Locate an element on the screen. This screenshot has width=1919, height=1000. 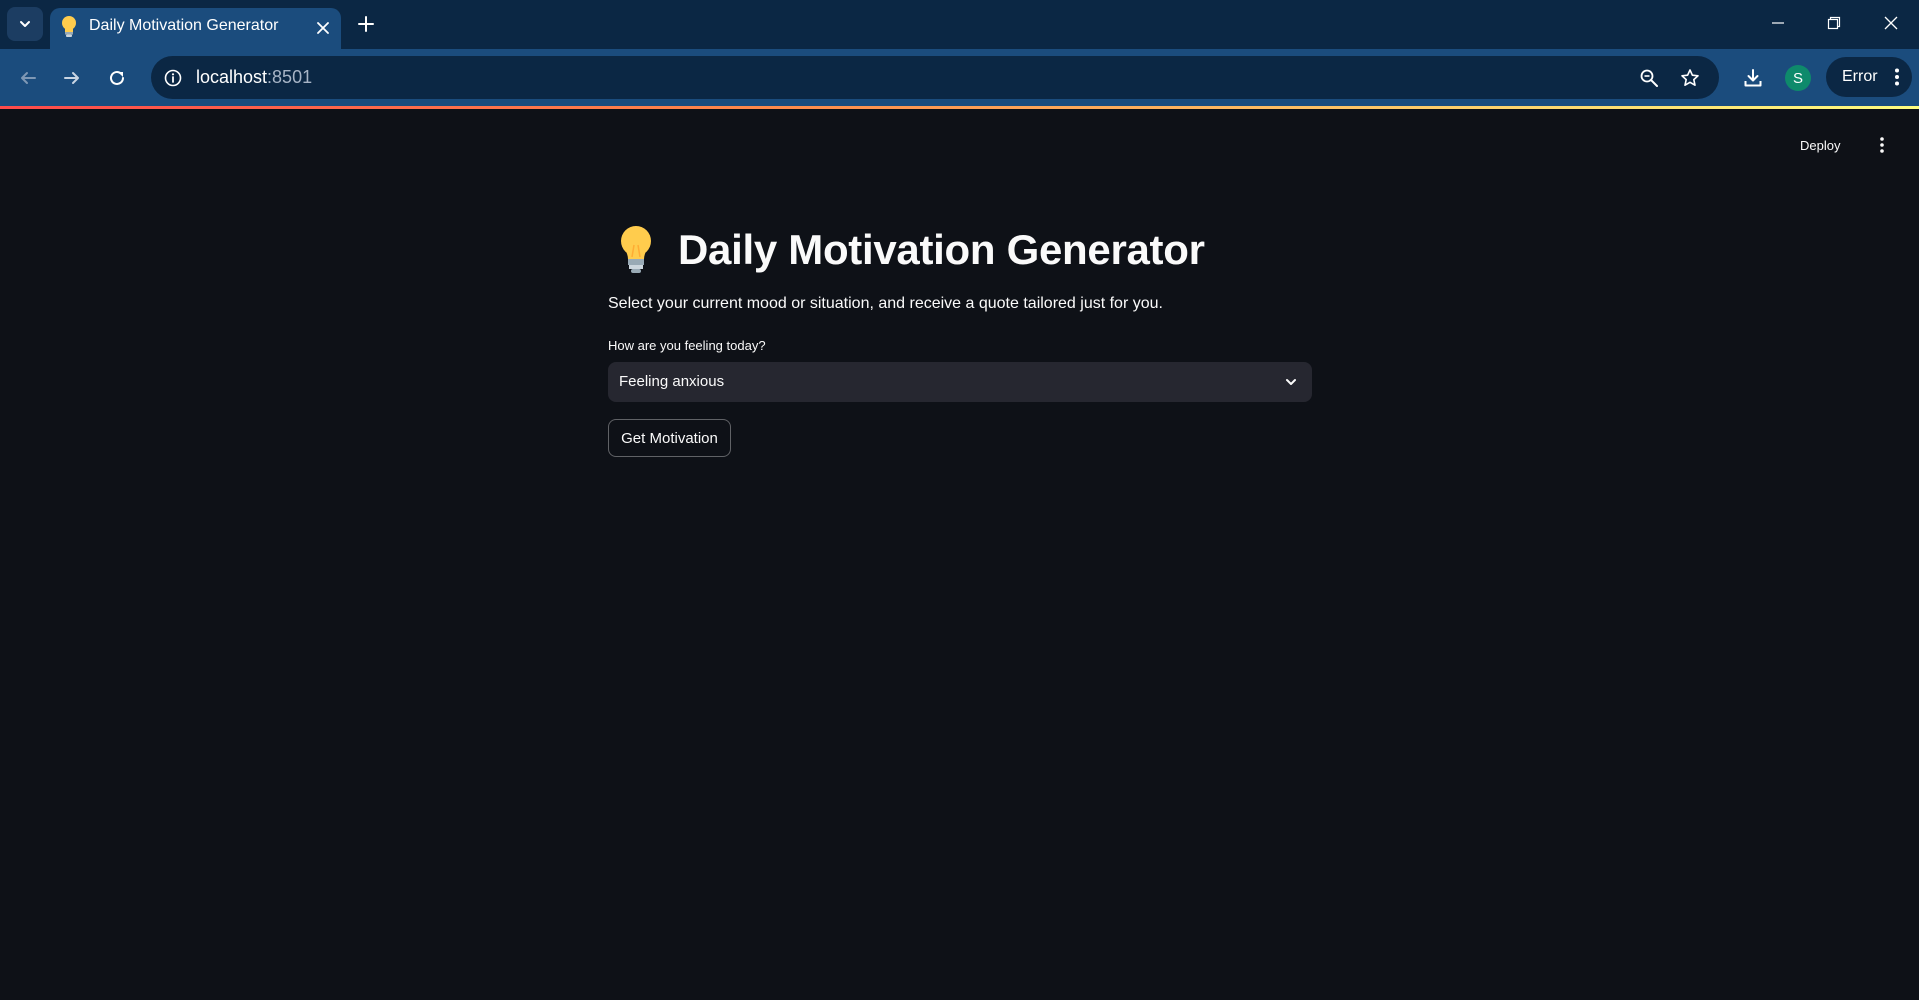
tab-title: Daily Motivation Generator is located at coordinates (184, 25).